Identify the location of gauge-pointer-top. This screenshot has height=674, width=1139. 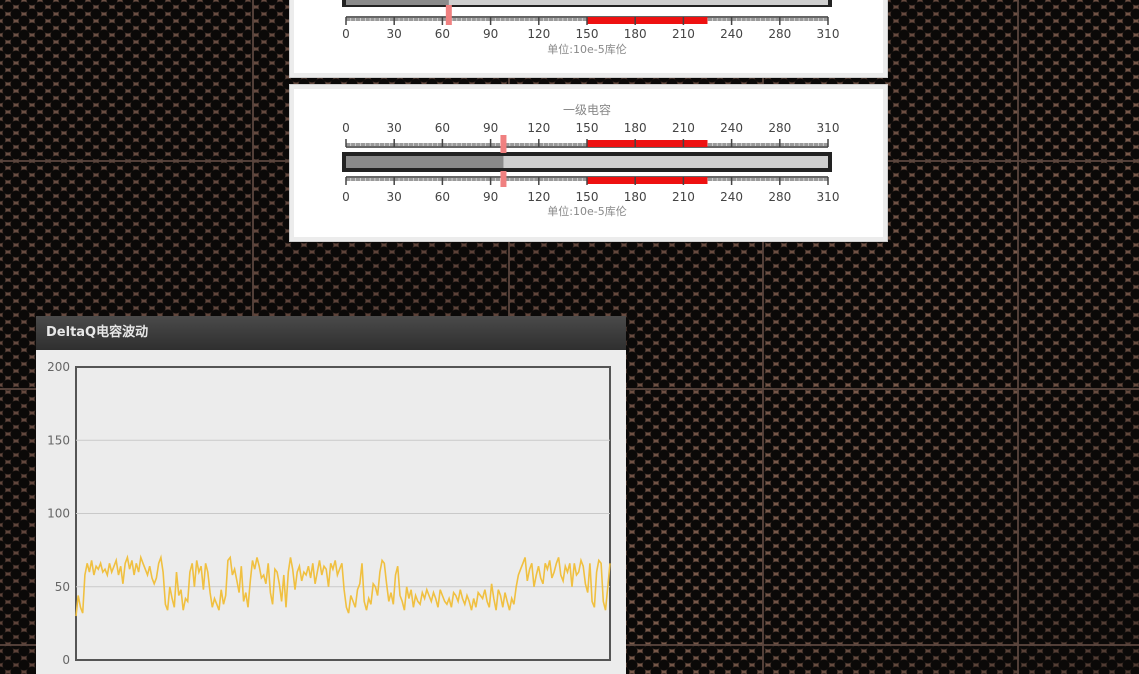
(503, 144).